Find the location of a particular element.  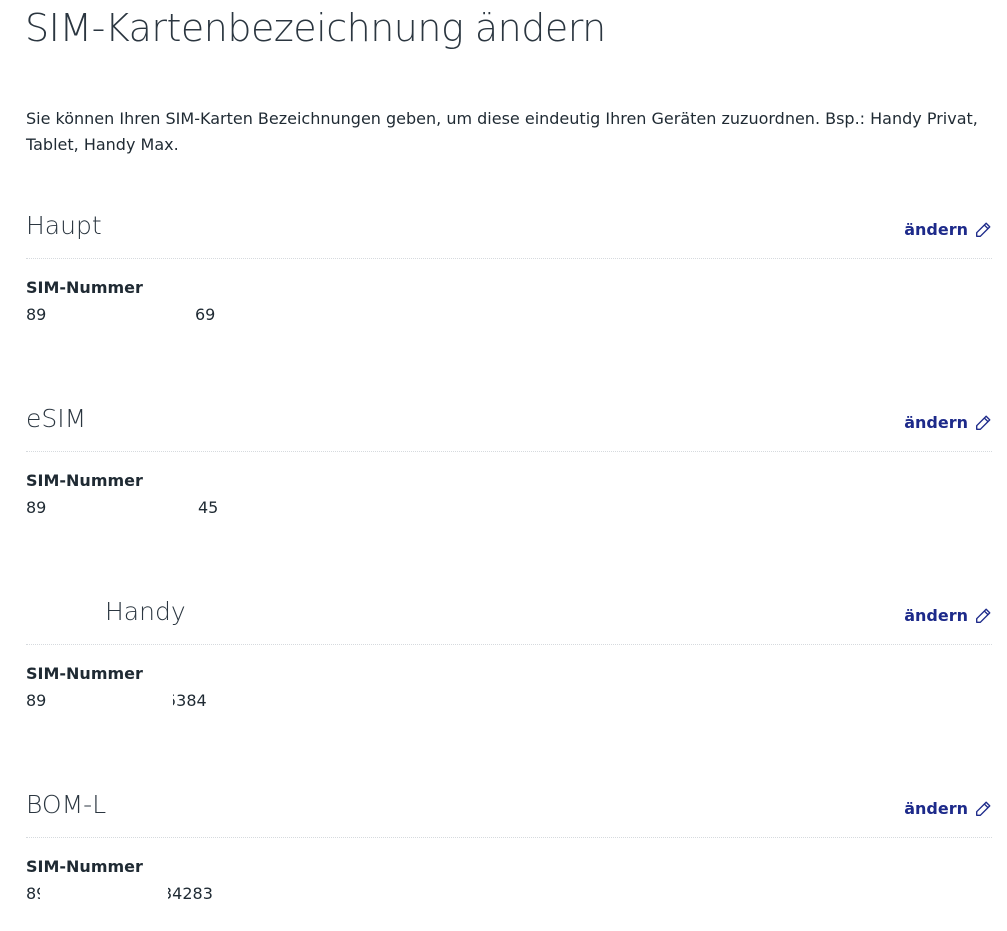

sim-number-value: 89 34283 is located at coordinates (136, 894).